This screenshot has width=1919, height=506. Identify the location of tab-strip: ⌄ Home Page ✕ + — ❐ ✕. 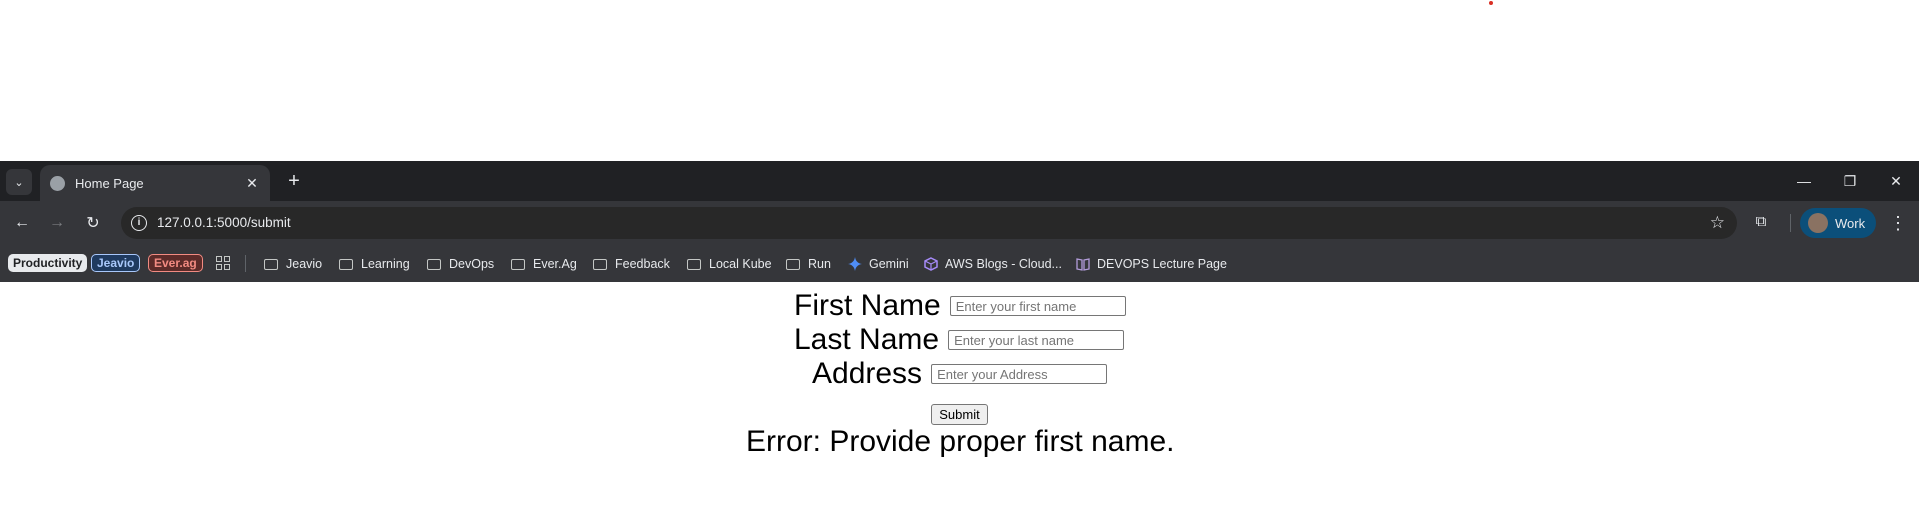
(959, 181).